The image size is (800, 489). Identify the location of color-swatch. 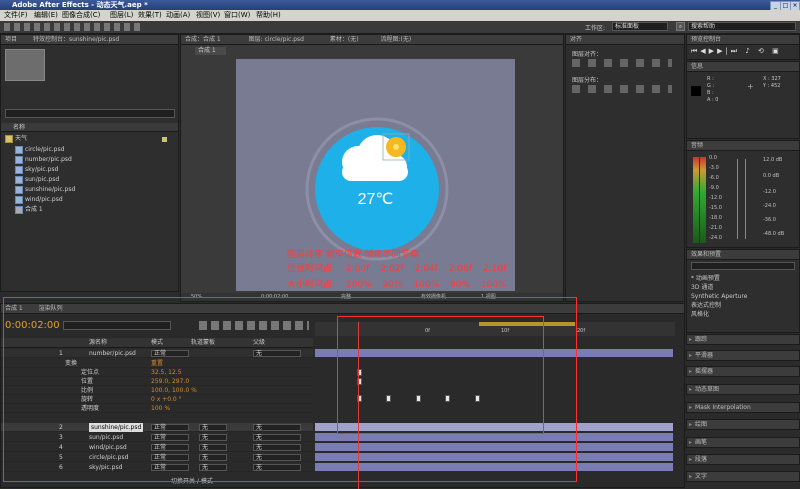
(696, 91).